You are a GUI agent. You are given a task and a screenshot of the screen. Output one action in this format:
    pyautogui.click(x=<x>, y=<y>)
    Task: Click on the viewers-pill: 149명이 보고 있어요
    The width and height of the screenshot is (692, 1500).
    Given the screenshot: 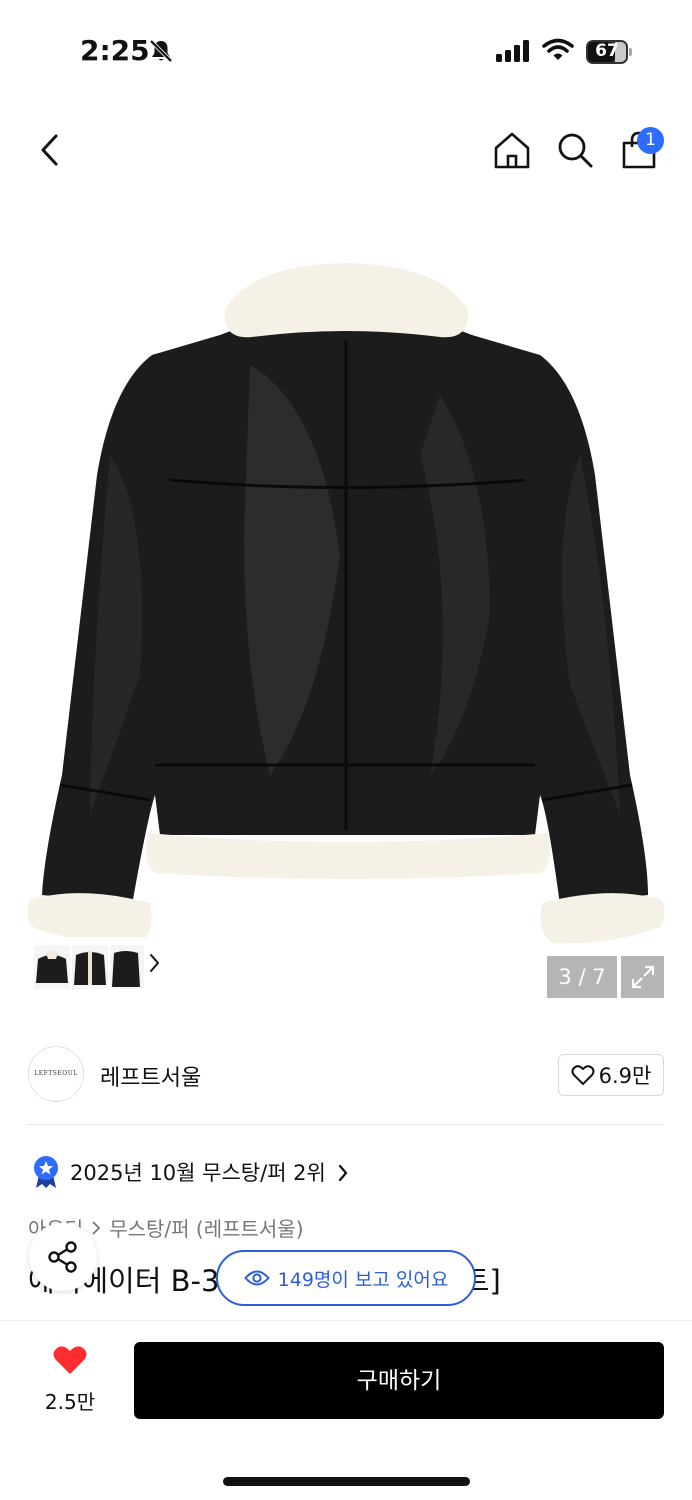 What is the action you would take?
    pyautogui.click(x=346, y=1278)
    